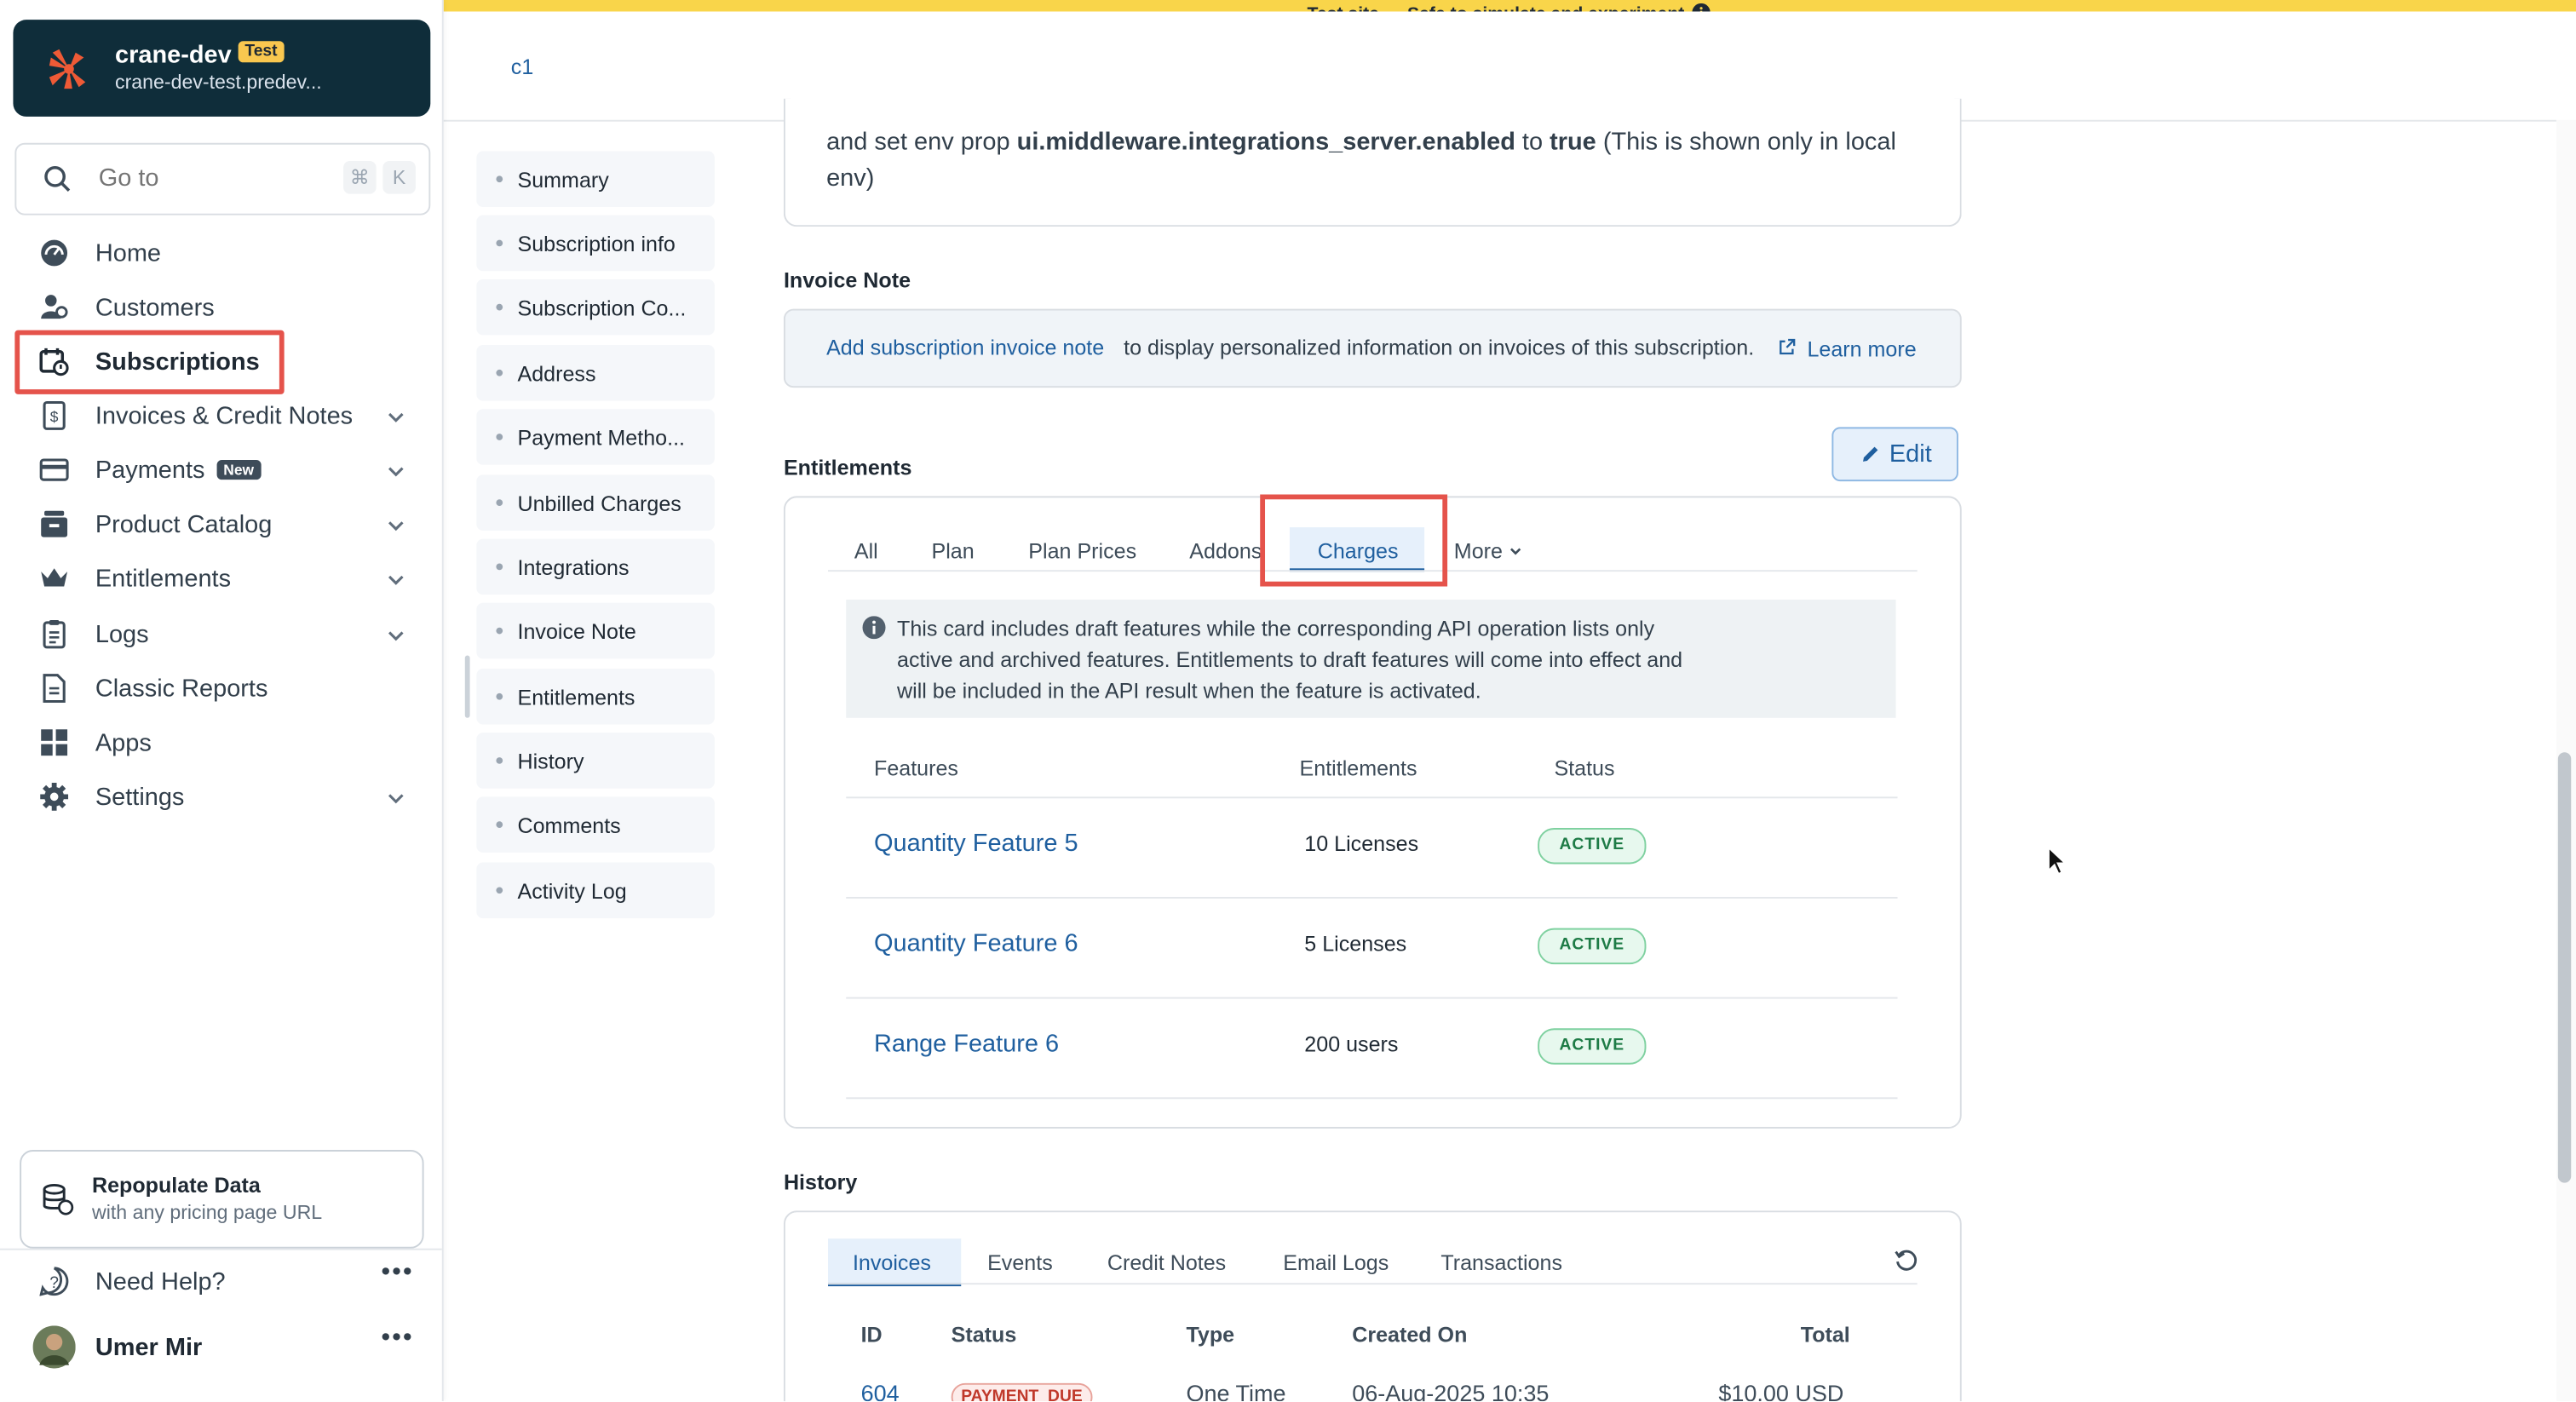 This screenshot has width=2576, height=1402. What do you see at coordinates (1478, 551) in the screenshot?
I see `tab-more-label: More` at bounding box center [1478, 551].